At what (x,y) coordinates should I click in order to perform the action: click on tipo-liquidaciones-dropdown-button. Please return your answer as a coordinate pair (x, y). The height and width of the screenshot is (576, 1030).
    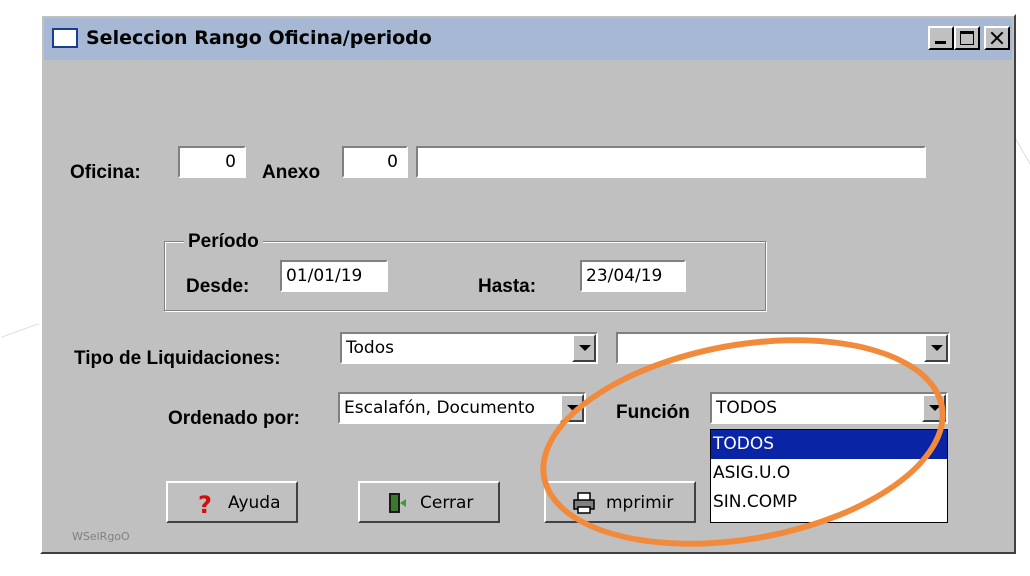
    Looking at the image, I should click on (584, 348).